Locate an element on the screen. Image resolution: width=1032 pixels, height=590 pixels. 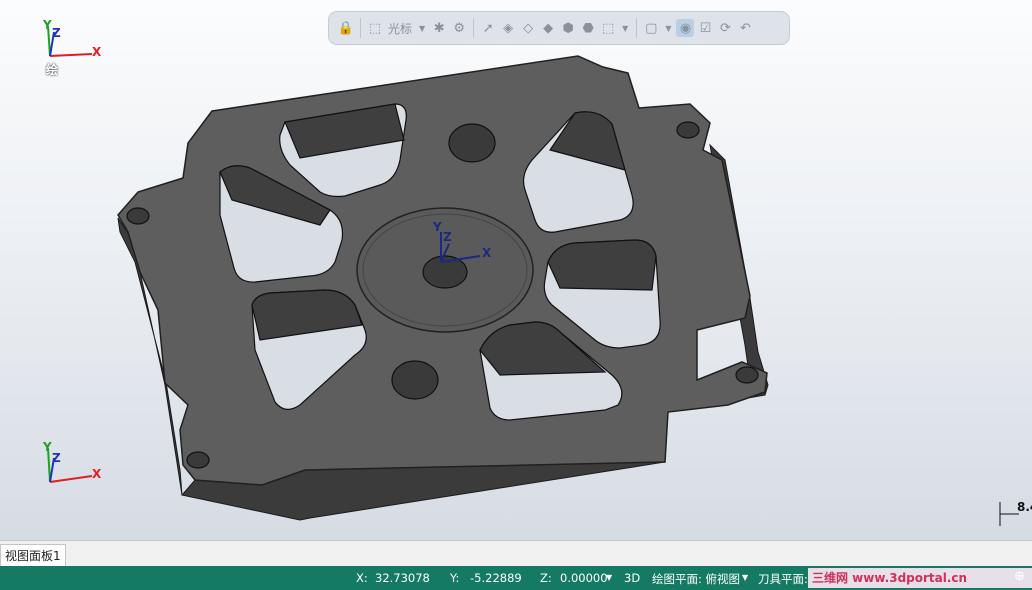
x-coord-label: X: is located at coordinates (362, 578).